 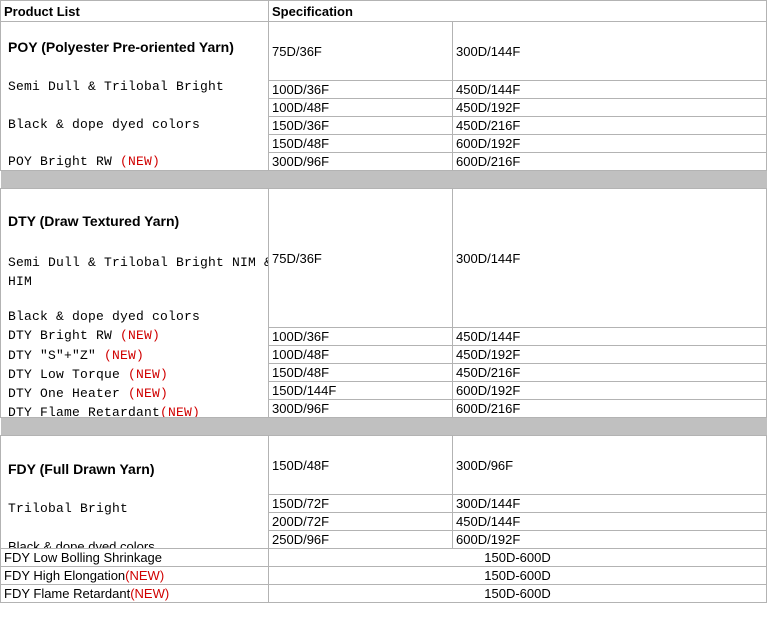 I want to click on dty-desc-line-8: DTY Flame Retardant(NEW), so click(x=135, y=411).